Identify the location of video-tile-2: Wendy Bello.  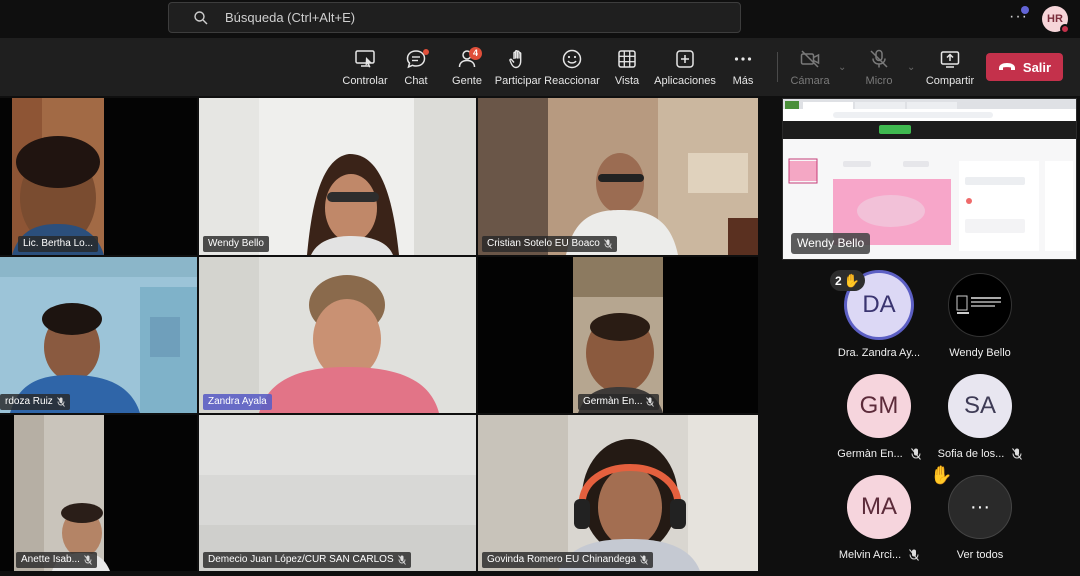
(337, 176).